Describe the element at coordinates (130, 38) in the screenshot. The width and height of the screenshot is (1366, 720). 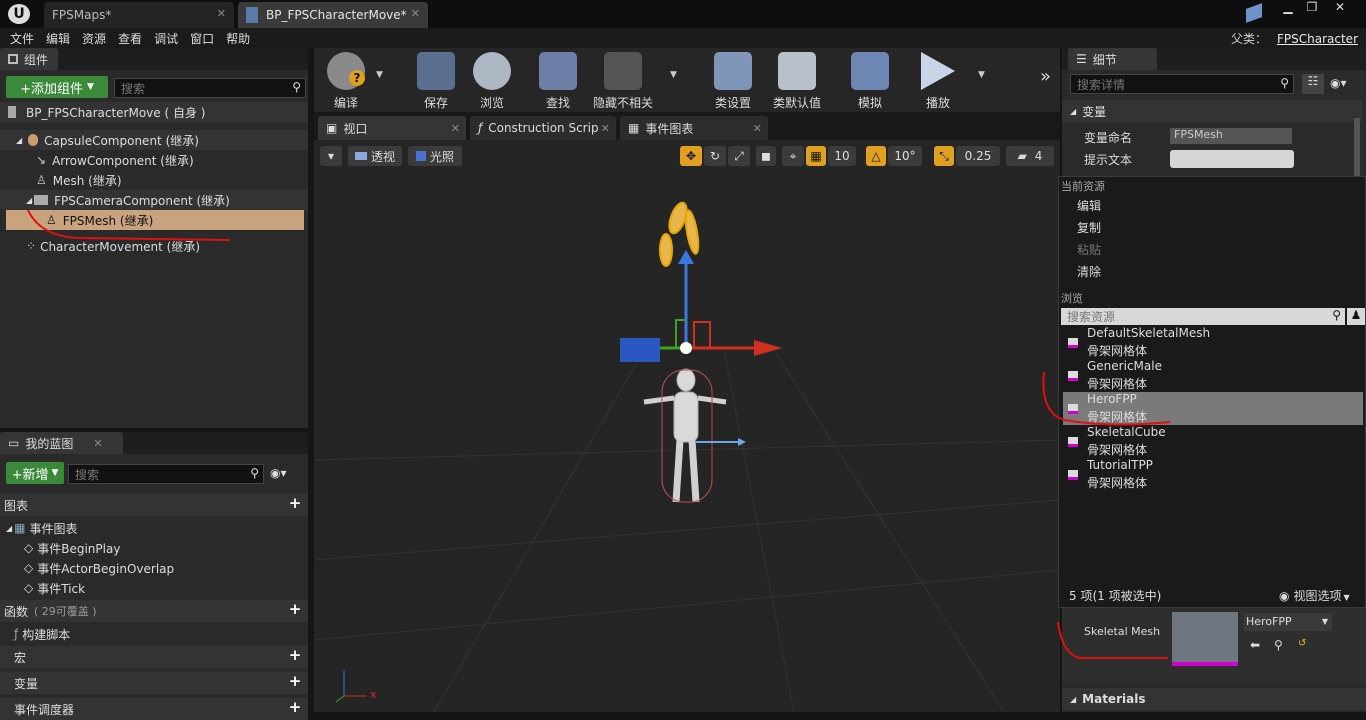
I see `menu-view: 查看` at that location.